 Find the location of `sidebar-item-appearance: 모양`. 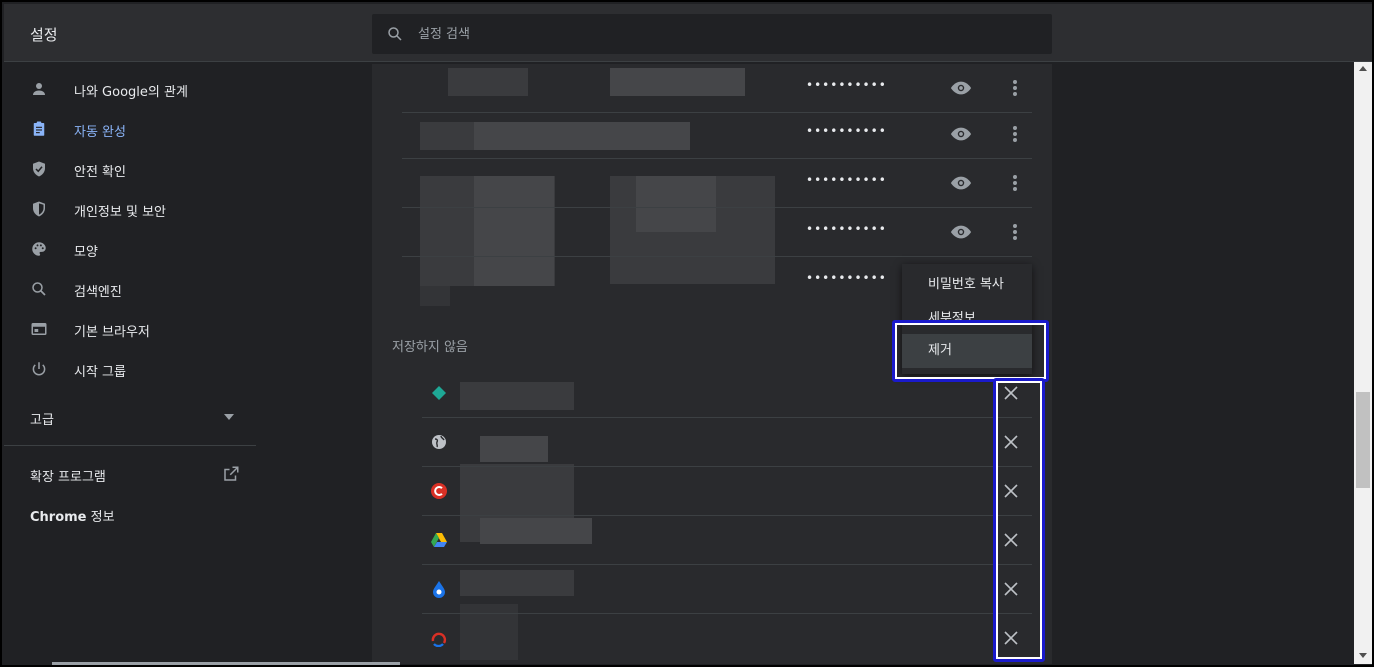

sidebar-item-appearance: 모양 is located at coordinates (130, 249).